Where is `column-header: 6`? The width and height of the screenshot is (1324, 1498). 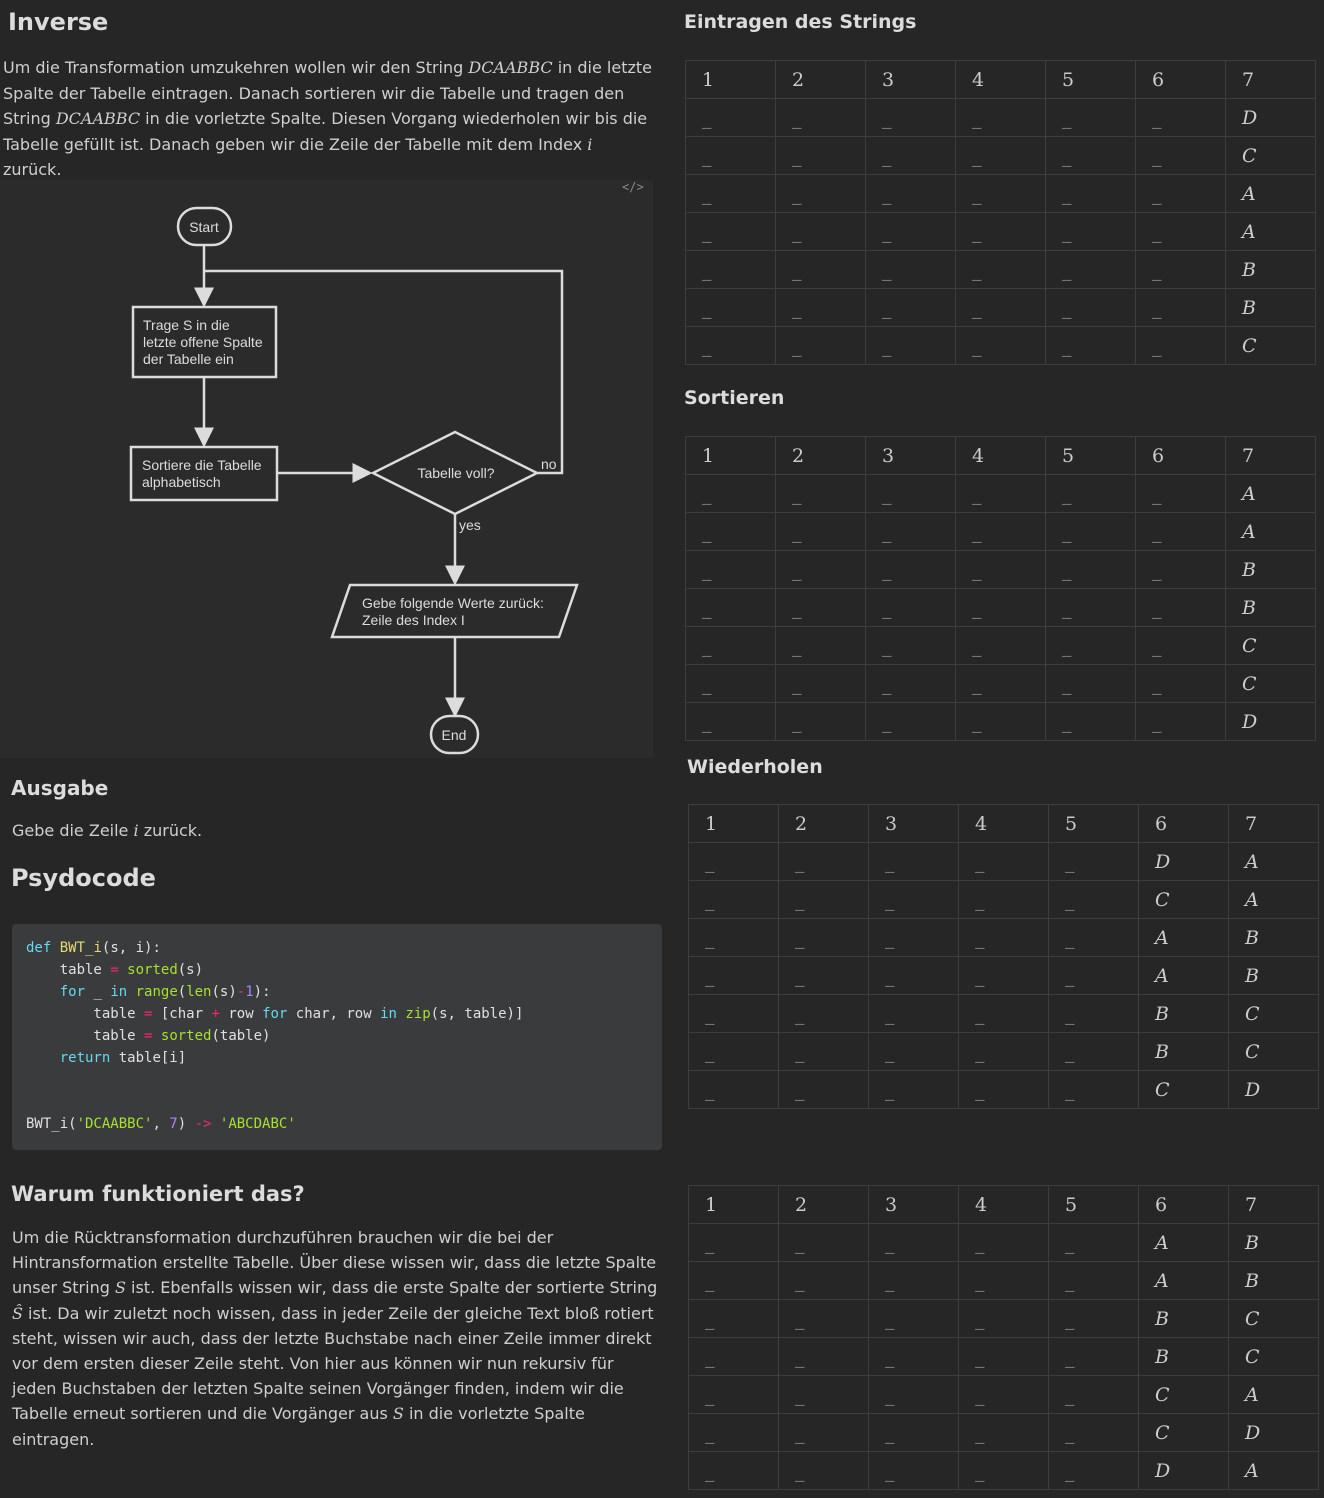 column-header: 6 is located at coordinates (1183, 1204).